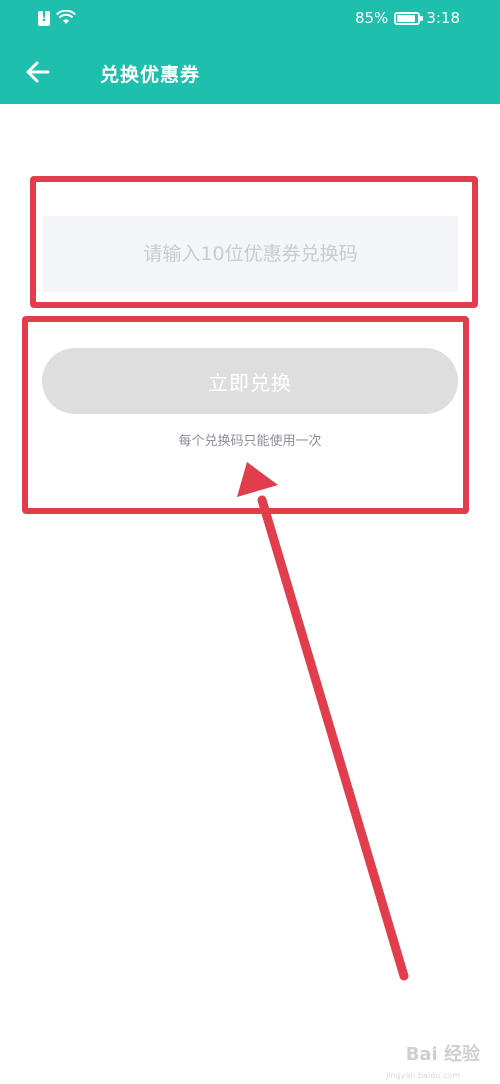 This screenshot has width=500, height=1084. I want to click on battery-icon, so click(409, 18).